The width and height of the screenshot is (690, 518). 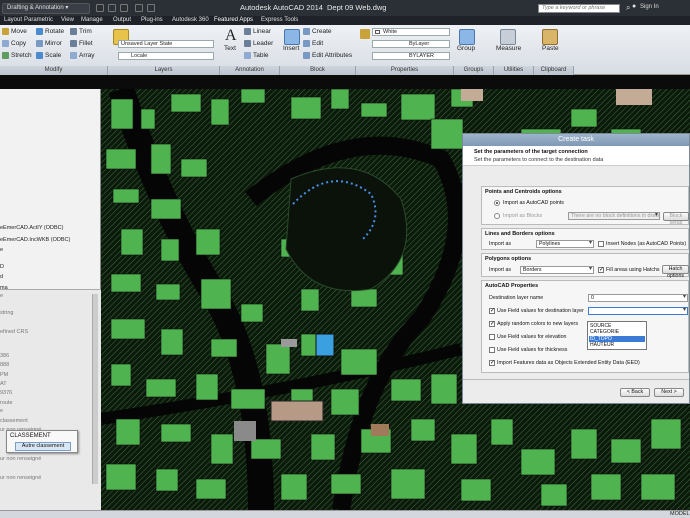 What do you see at coordinates (669, 392) in the screenshot?
I see `next-button: Next >` at bounding box center [669, 392].